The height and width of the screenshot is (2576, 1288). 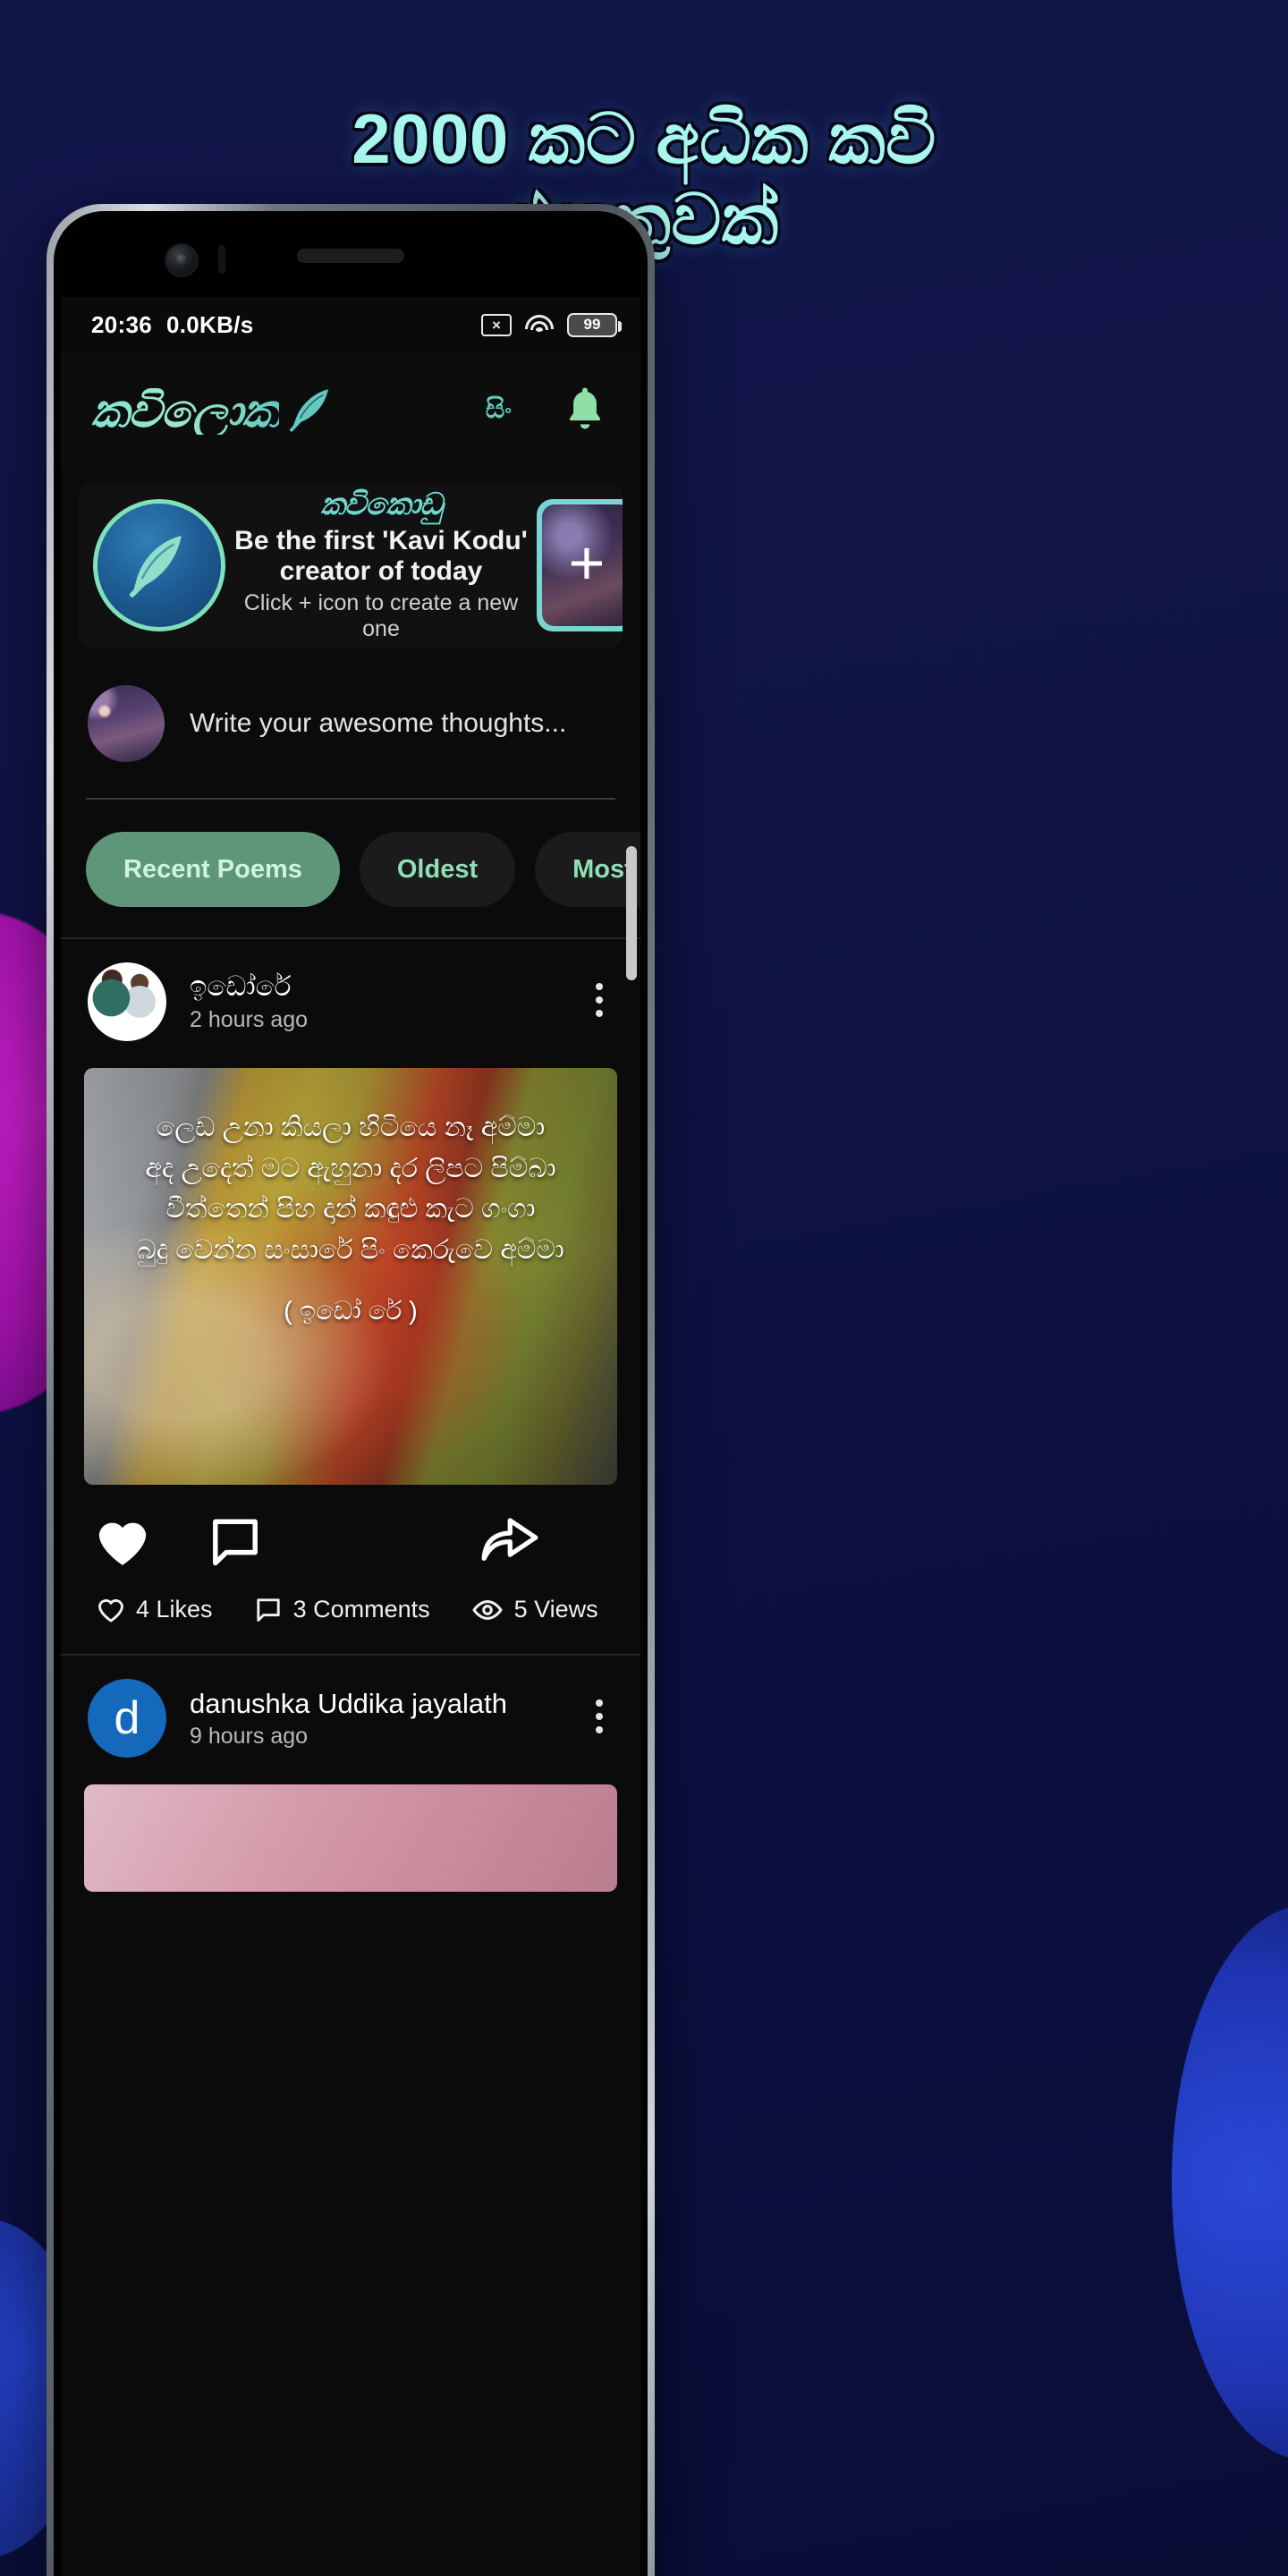 What do you see at coordinates (381, 504) in the screenshot?
I see `banner-sinhala-title: කවිකොඩු` at bounding box center [381, 504].